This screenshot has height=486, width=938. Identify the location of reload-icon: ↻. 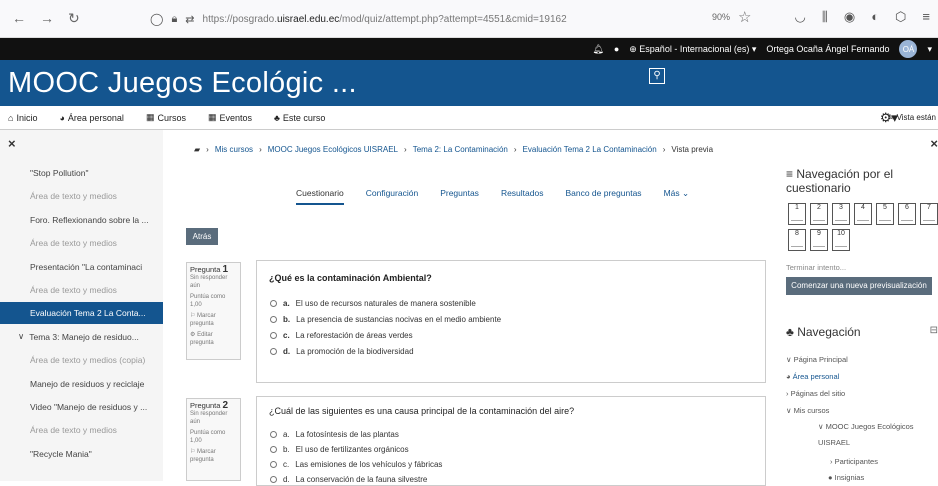
(74, 18).